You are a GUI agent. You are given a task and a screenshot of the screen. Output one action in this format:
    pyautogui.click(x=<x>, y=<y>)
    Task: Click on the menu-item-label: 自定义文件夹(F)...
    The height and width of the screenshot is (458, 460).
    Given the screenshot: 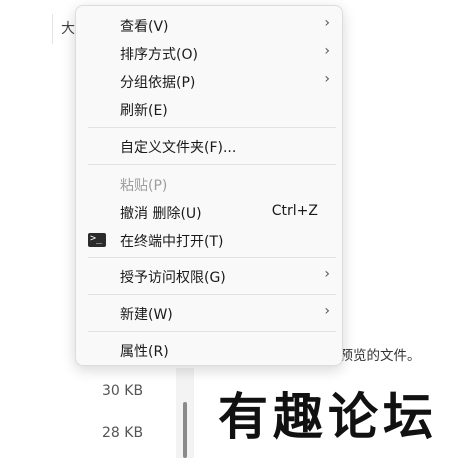 What is the action you would take?
    pyautogui.click(x=178, y=148)
    